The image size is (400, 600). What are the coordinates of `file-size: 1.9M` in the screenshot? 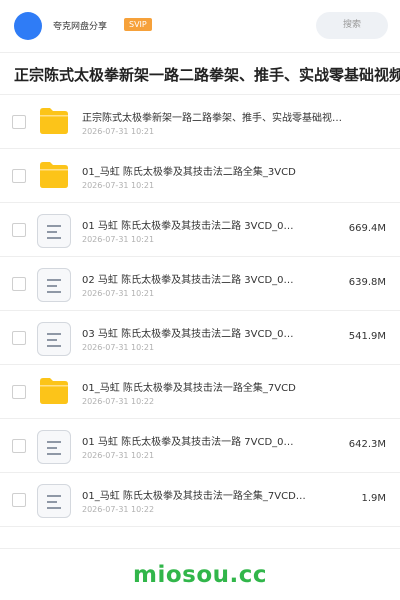 It's located at (373, 498).